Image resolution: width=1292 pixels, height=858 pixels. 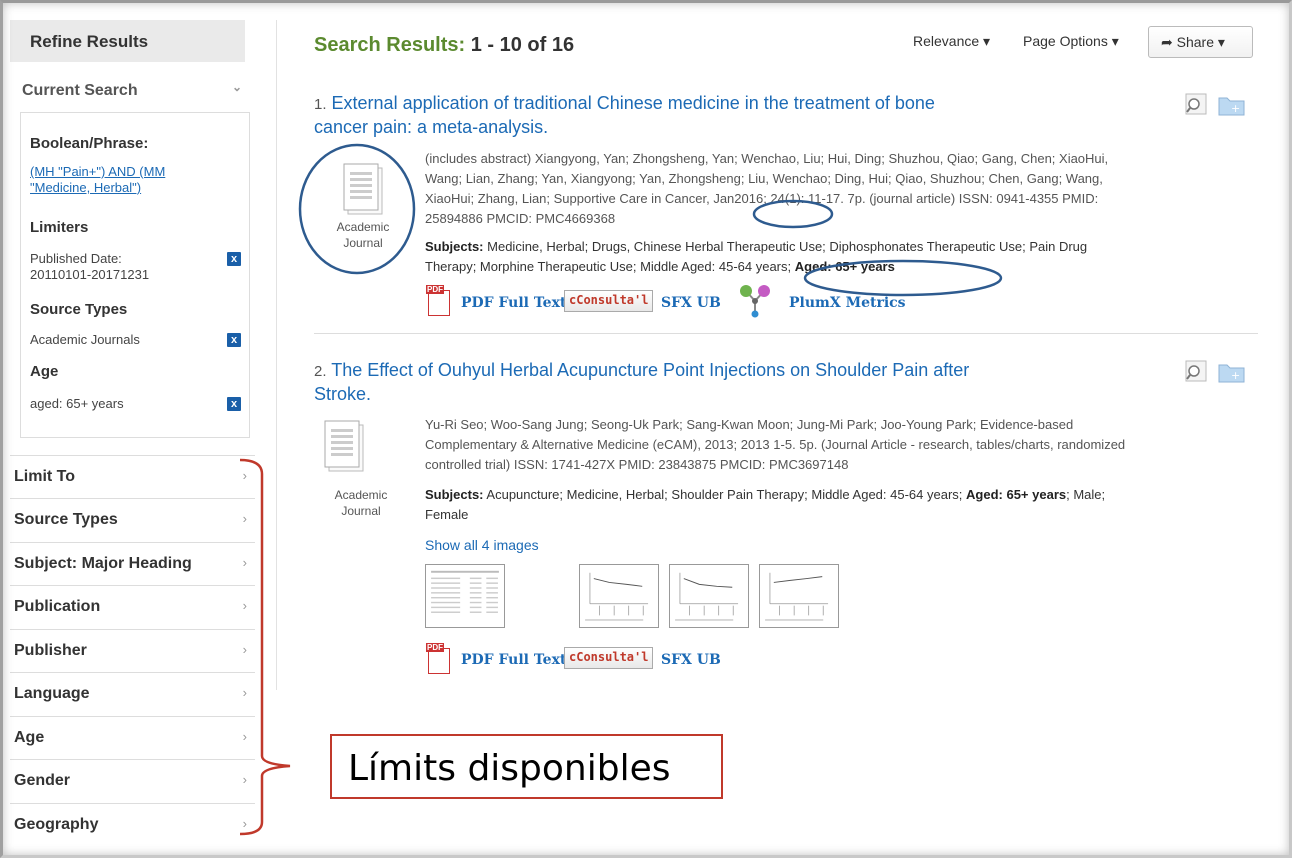 I want to click on highlight-circle-age, so click(x=903, y=278).